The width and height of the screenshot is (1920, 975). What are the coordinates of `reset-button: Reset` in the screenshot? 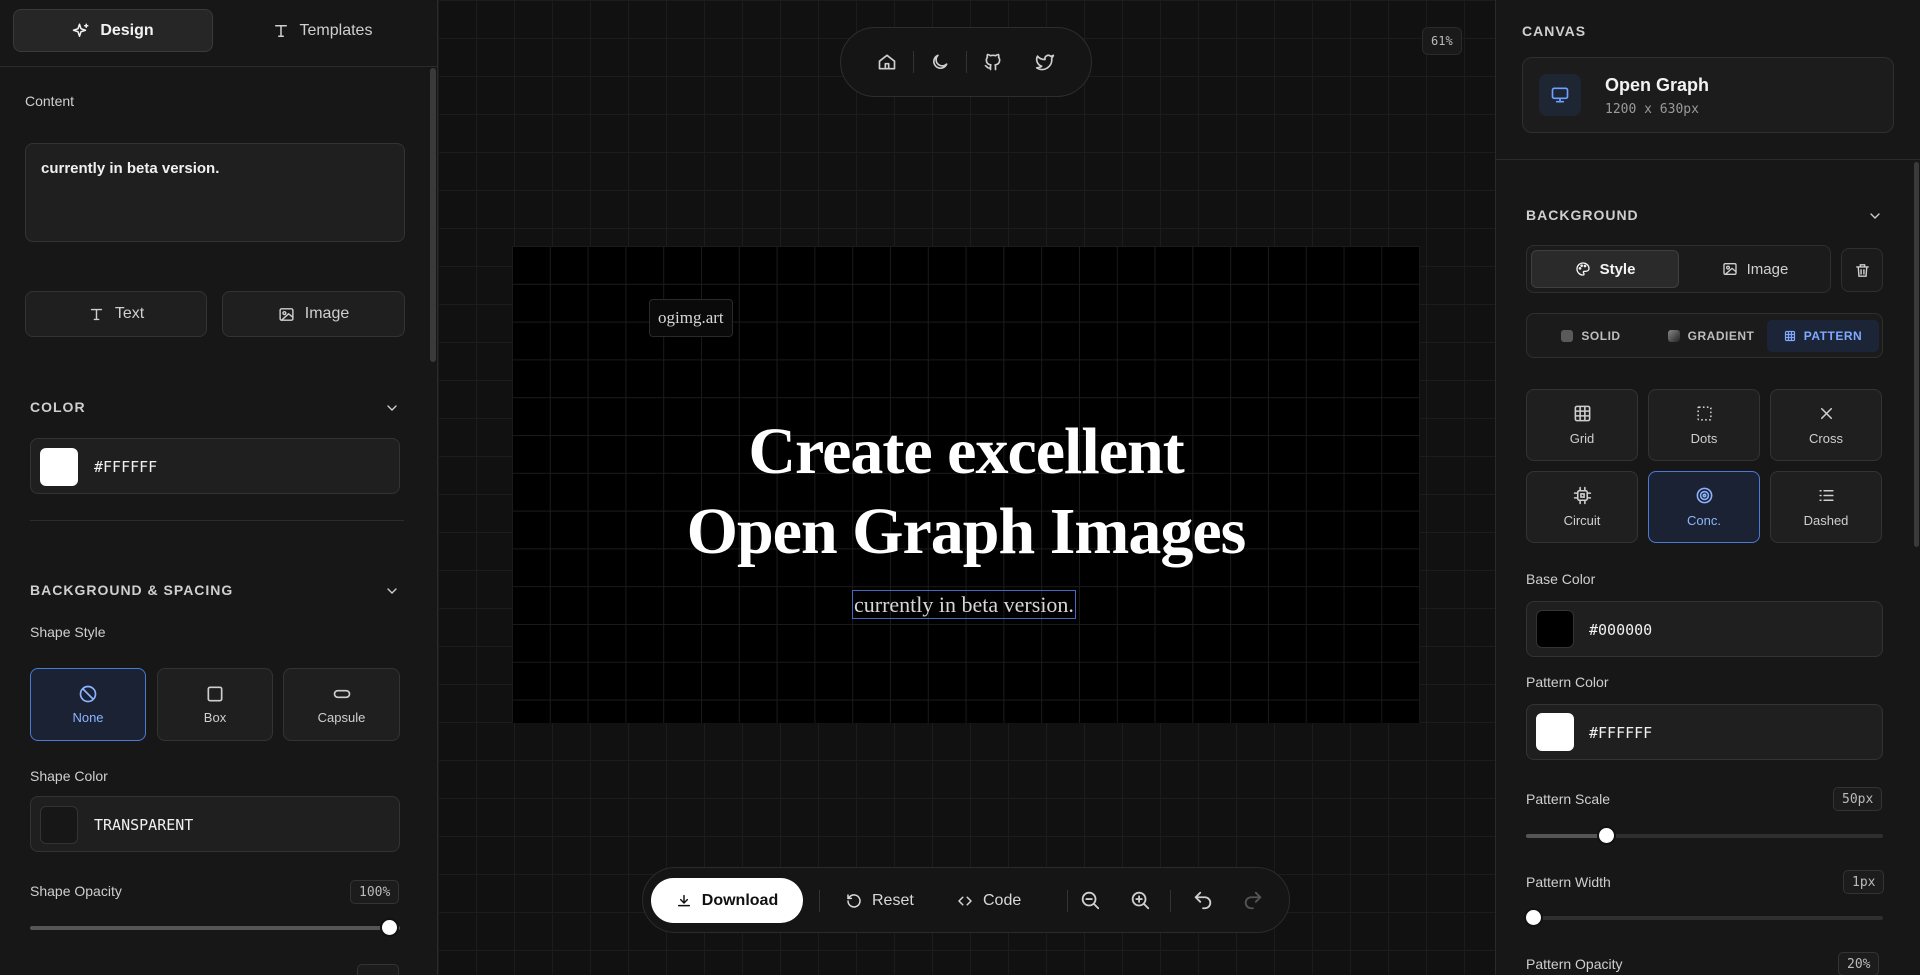 It's located at (879, 900).